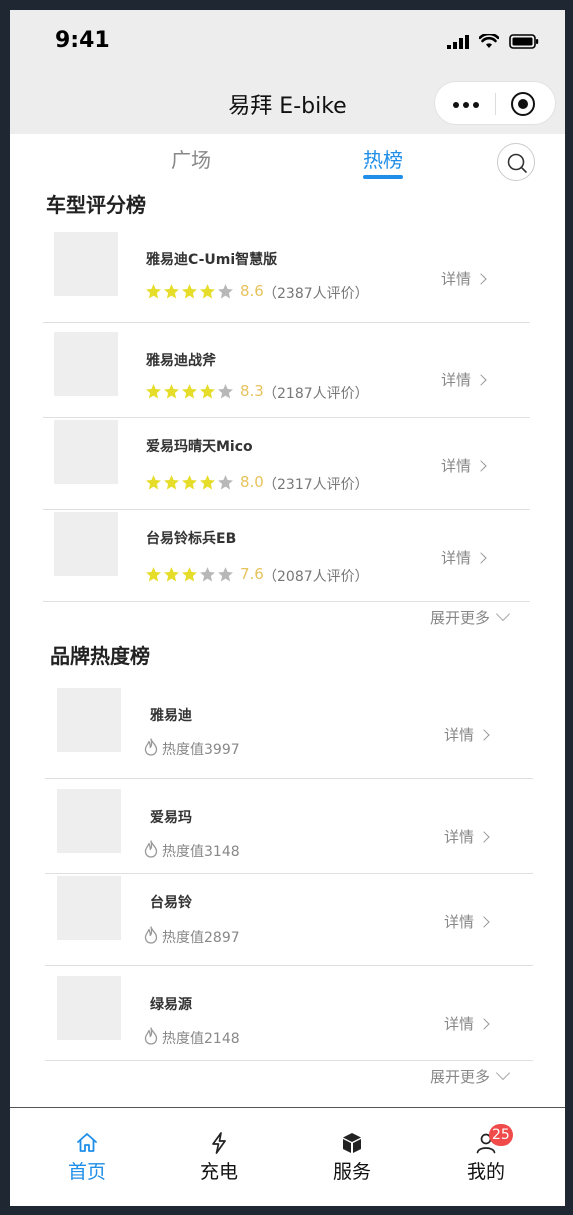  Describe the element at coordinates (252, 291) in the screenshot. I see `rating-score: 8.6` at that location.